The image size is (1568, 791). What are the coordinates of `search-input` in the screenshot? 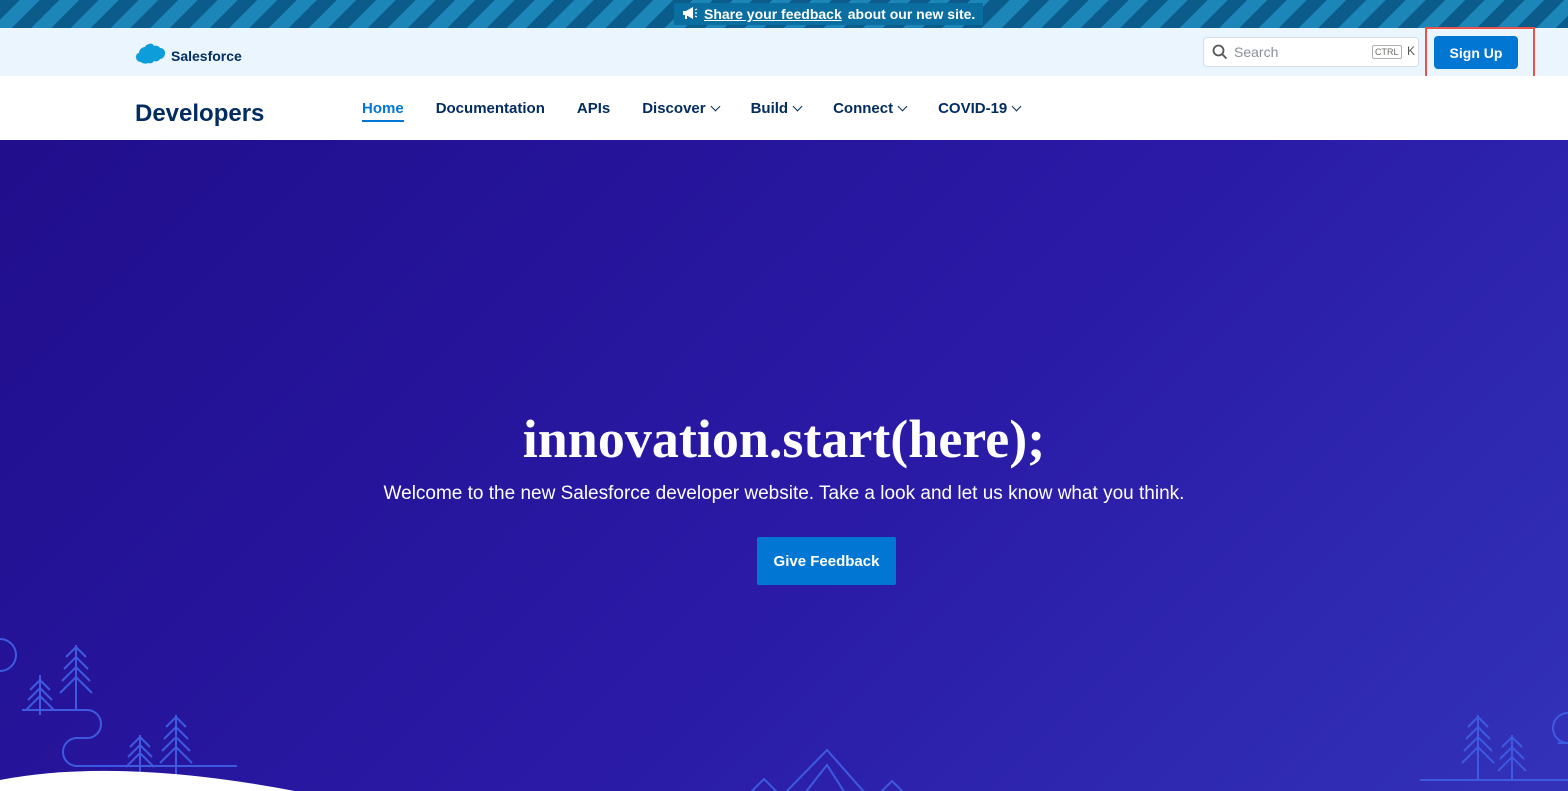 It's located at (1299, 52).